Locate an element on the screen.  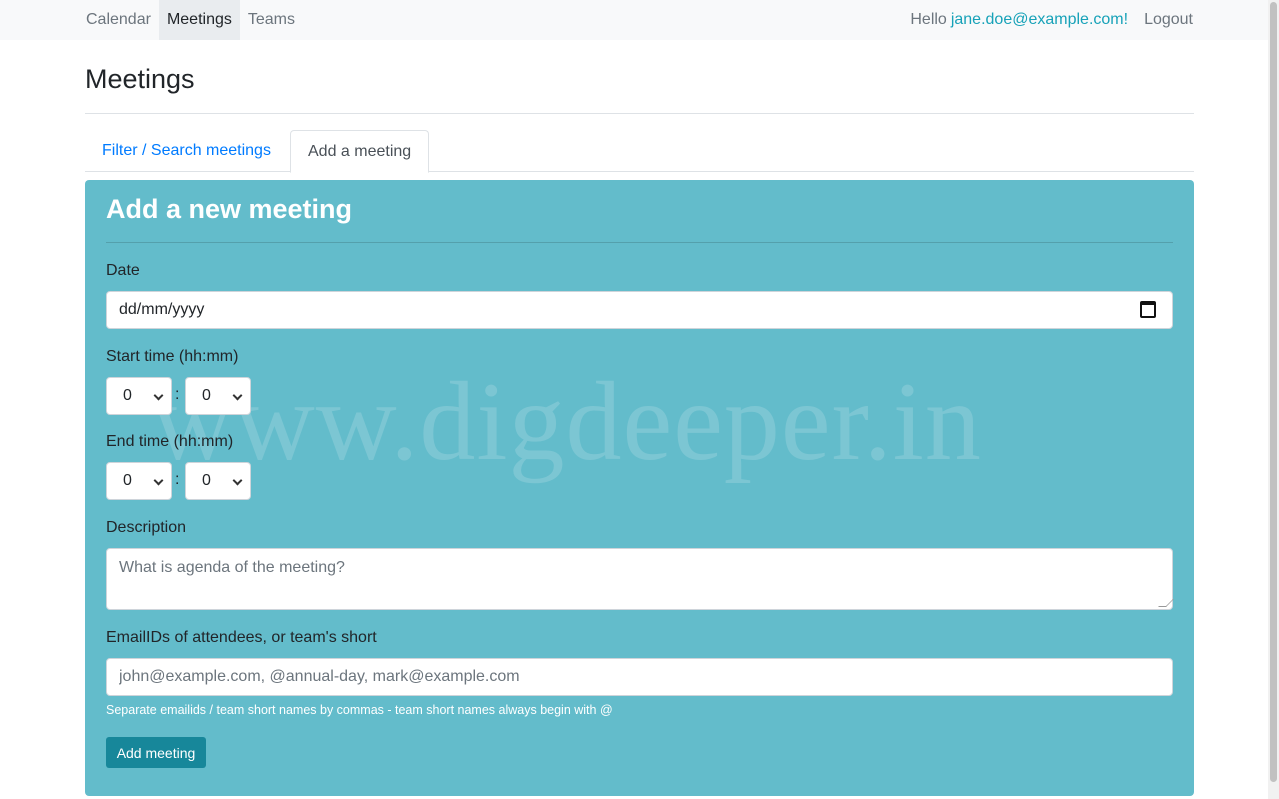
tab-add-meeting: Add a meeting is located at coordinates (360, 151).